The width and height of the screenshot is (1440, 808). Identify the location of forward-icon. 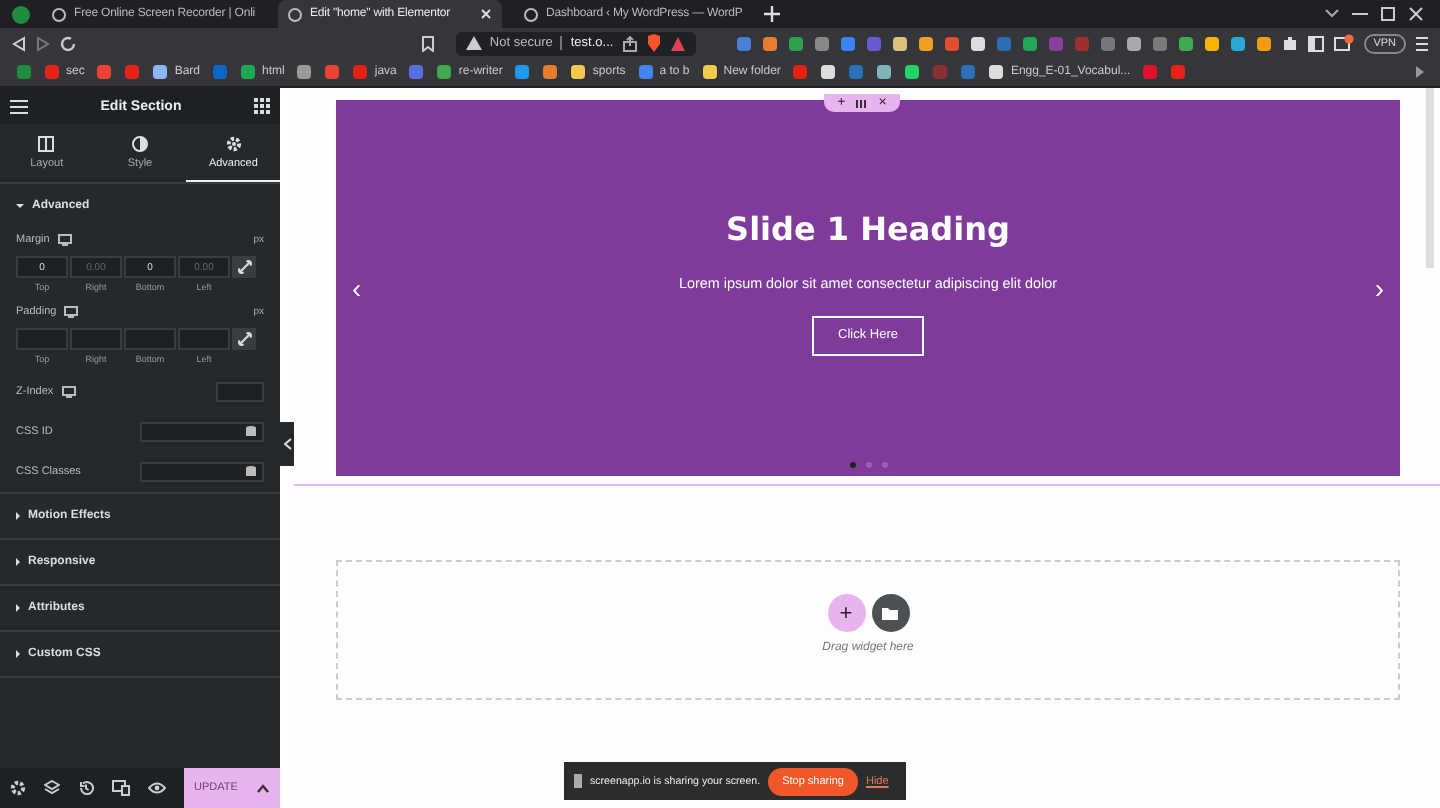
(43, 43).